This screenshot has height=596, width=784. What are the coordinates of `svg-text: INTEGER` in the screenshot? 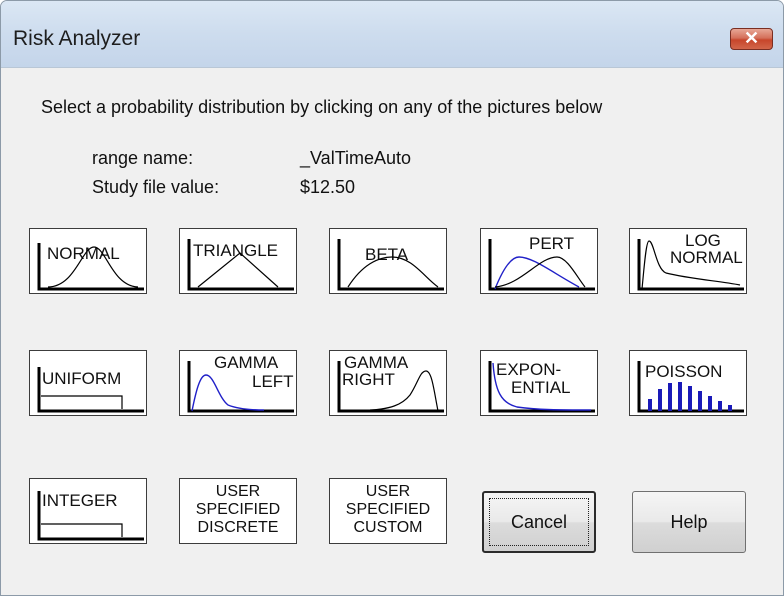 It's located at (80, 500).